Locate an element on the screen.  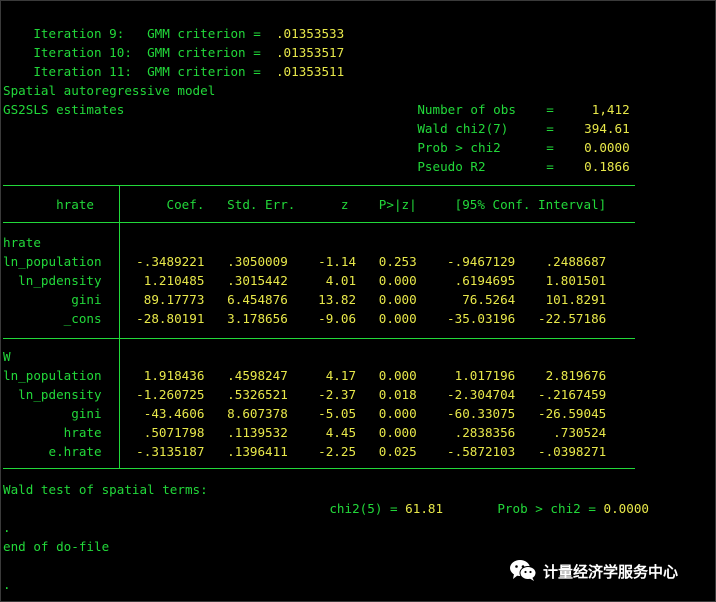
row-label: hrate is located at coordinates (56, 432).